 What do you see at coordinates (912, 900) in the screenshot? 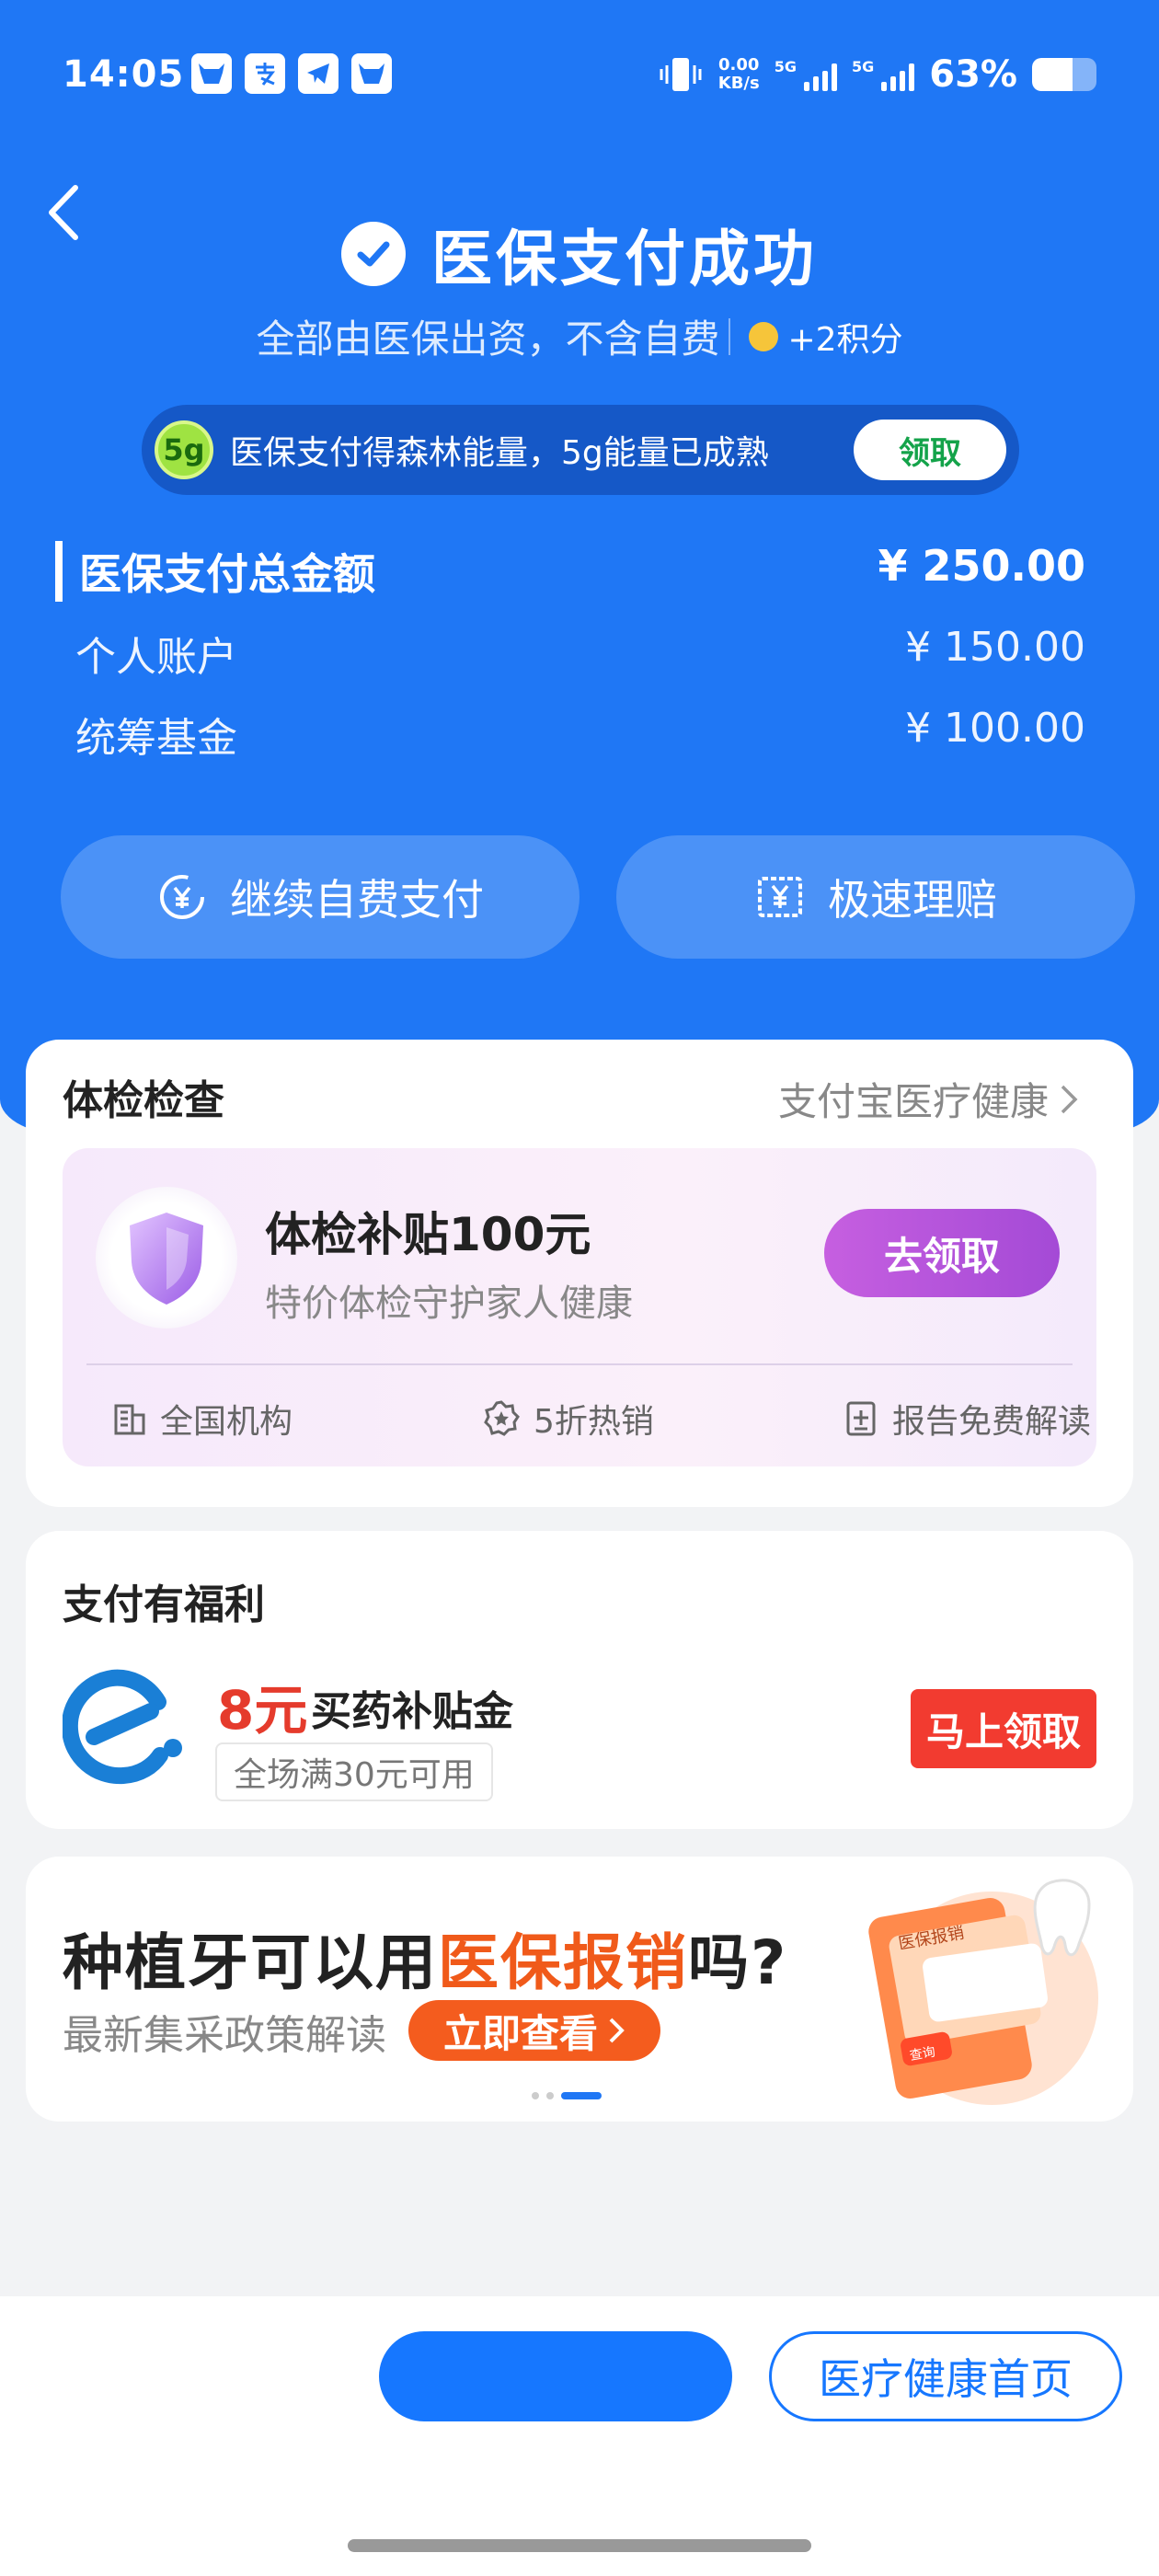
I see `fast-claim-label: 极速理赔` at bounding box center [912, 900].